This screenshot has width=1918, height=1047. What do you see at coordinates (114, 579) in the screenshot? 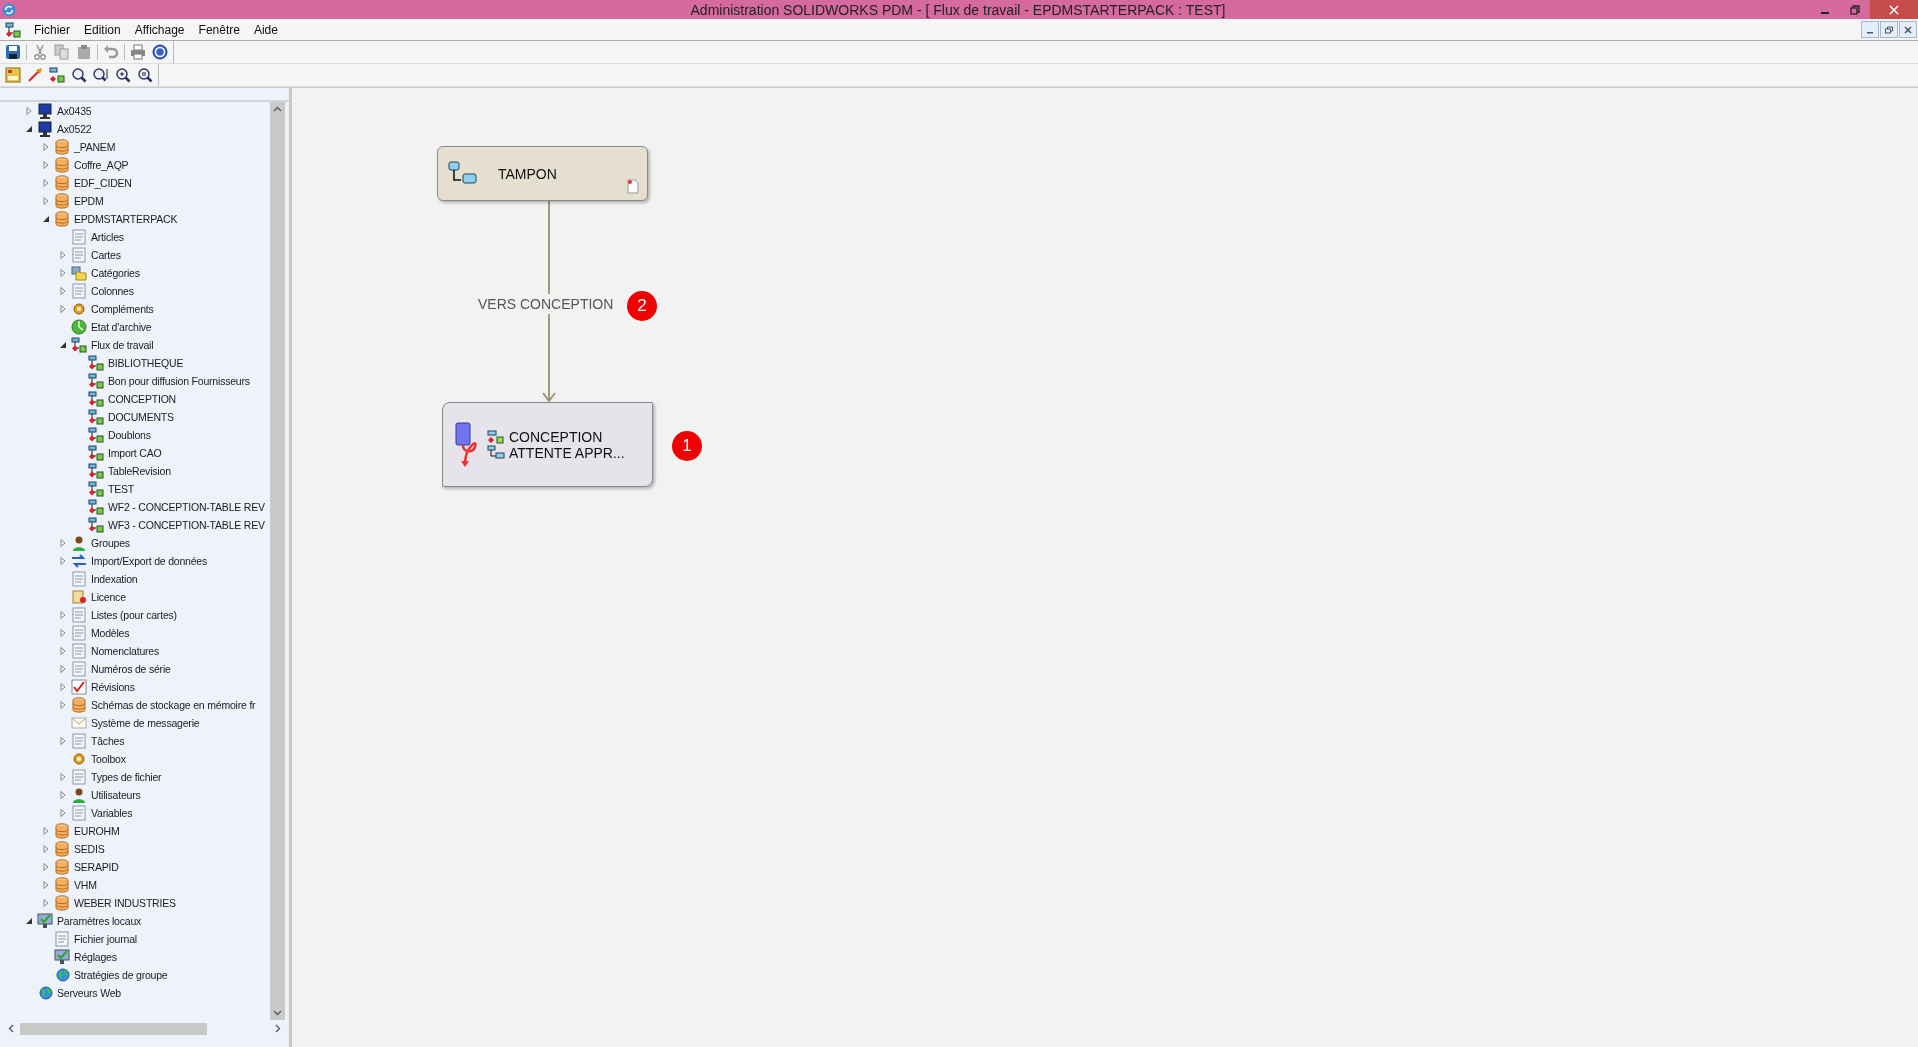
I see `tree-item: Indexation` at bounding box center [114, 579].